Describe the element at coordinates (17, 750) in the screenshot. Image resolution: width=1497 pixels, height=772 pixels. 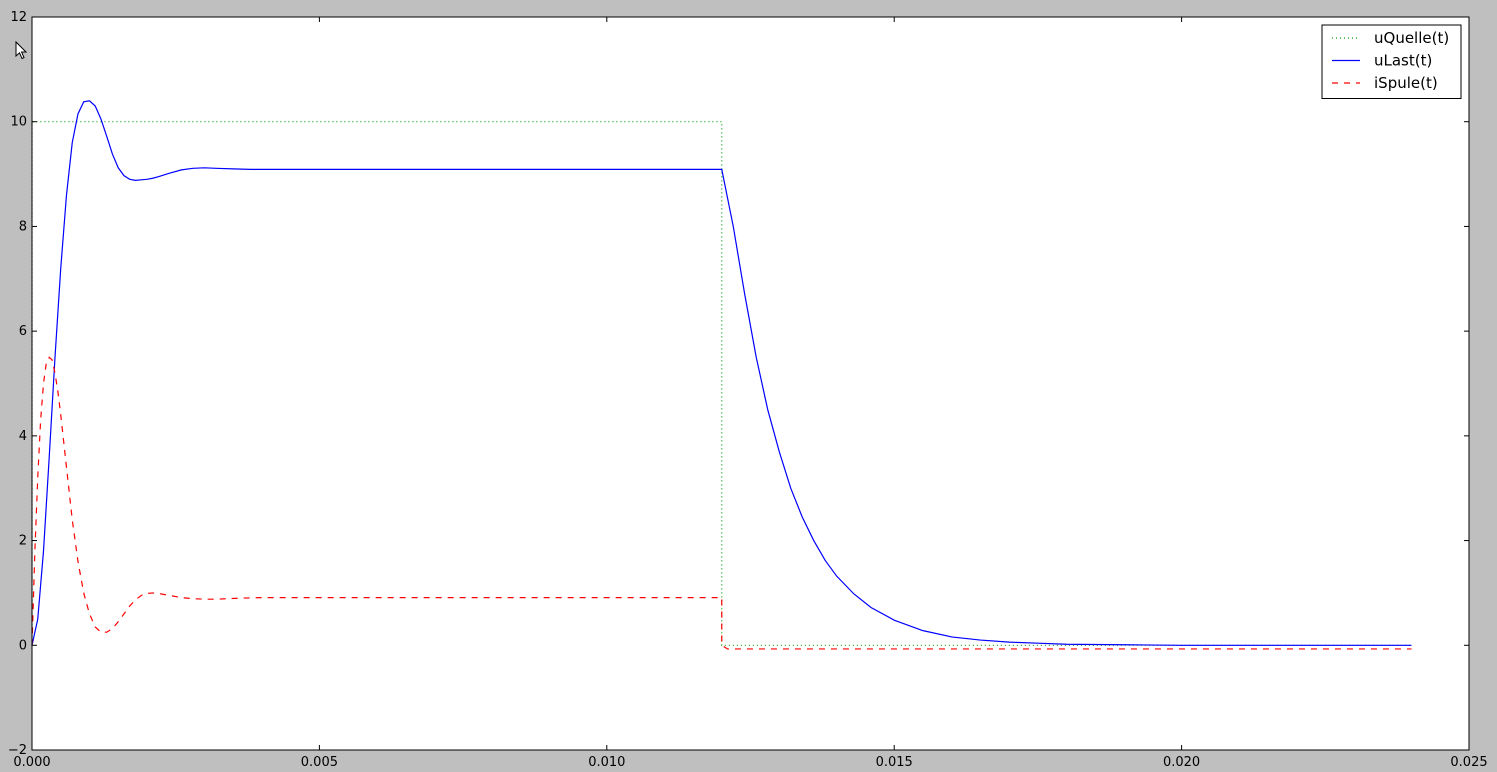
I see `y-tick-label: −2` at that location.